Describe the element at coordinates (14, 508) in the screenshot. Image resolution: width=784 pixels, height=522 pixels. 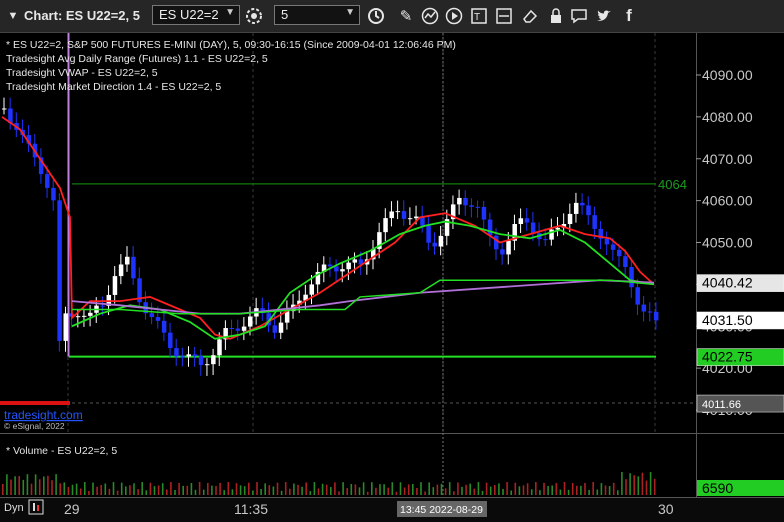
I see `dyn-label: Dyn` at that location.